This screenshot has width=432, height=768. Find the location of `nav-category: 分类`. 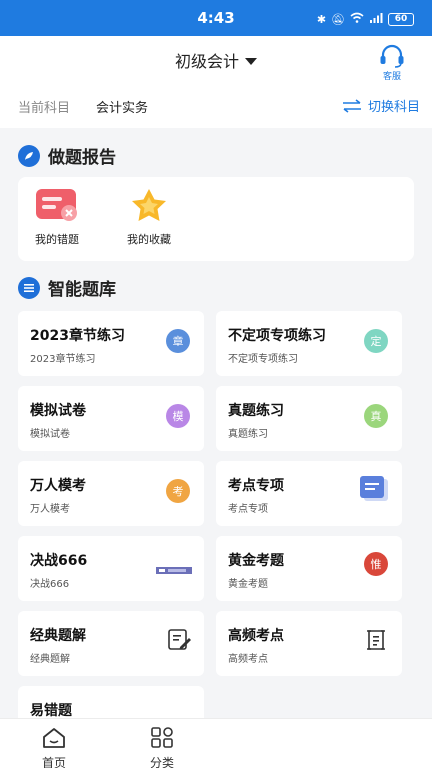

nav-category: 分类 is located at coordinates (162, 747).